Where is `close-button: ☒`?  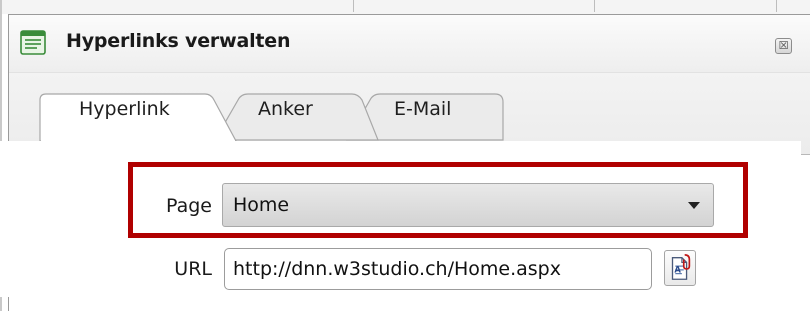
close-button: ☒ is located at coordinates (783, 46).